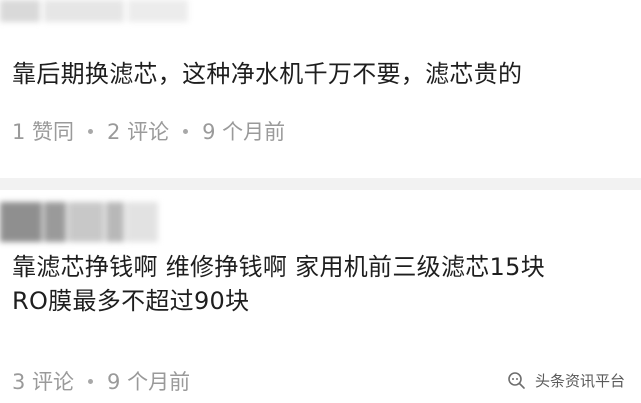  I want to click on comment-meta: 1 赞同 2 评论 9 个月前, so click(148, 131).